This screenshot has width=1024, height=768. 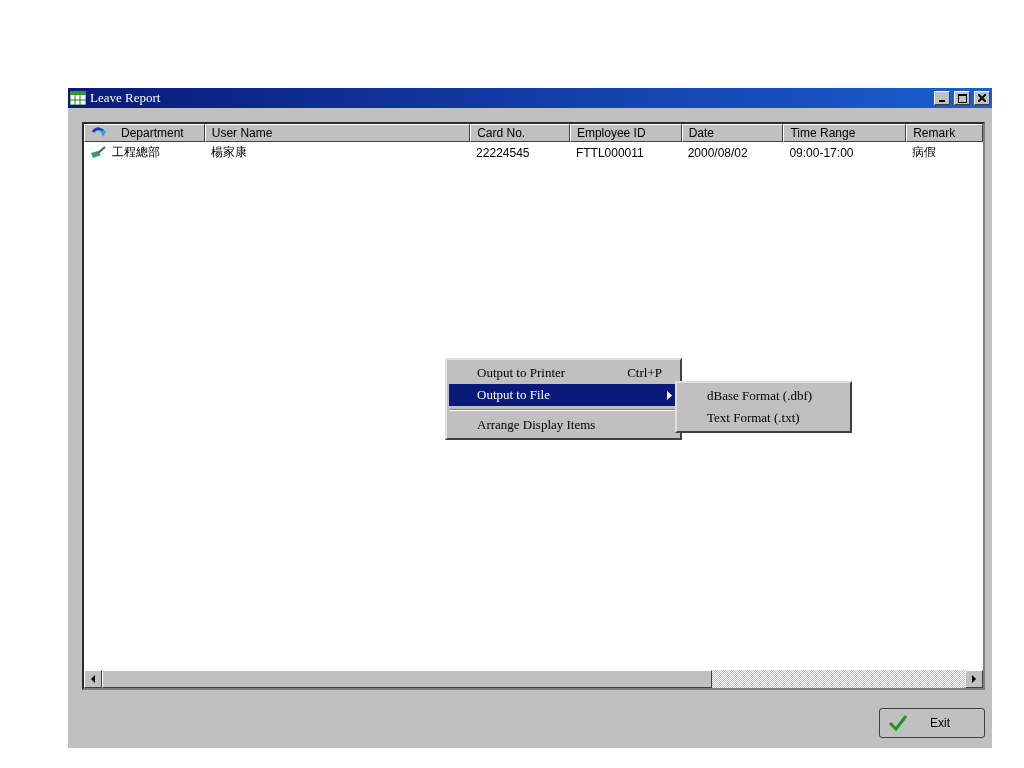 I want to click on pen-icon, so click(x=98, y=152).